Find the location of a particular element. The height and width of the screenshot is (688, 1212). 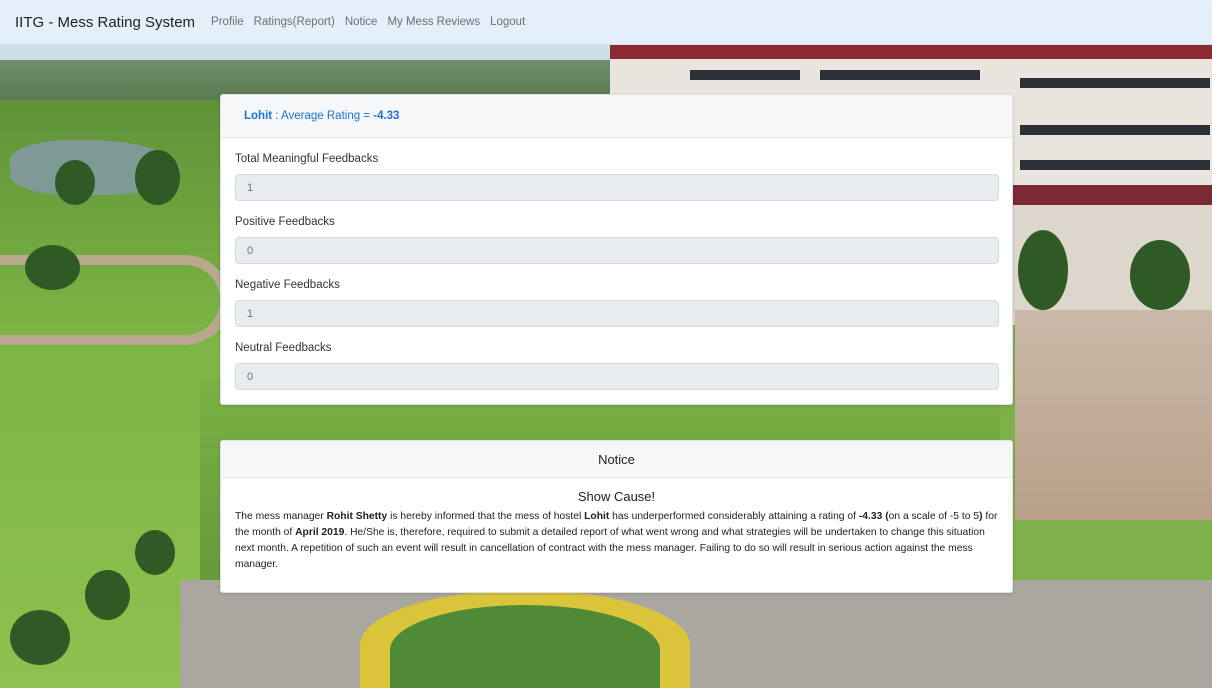

average-rating-value: -4.33 is located at coordinates (386, 116).